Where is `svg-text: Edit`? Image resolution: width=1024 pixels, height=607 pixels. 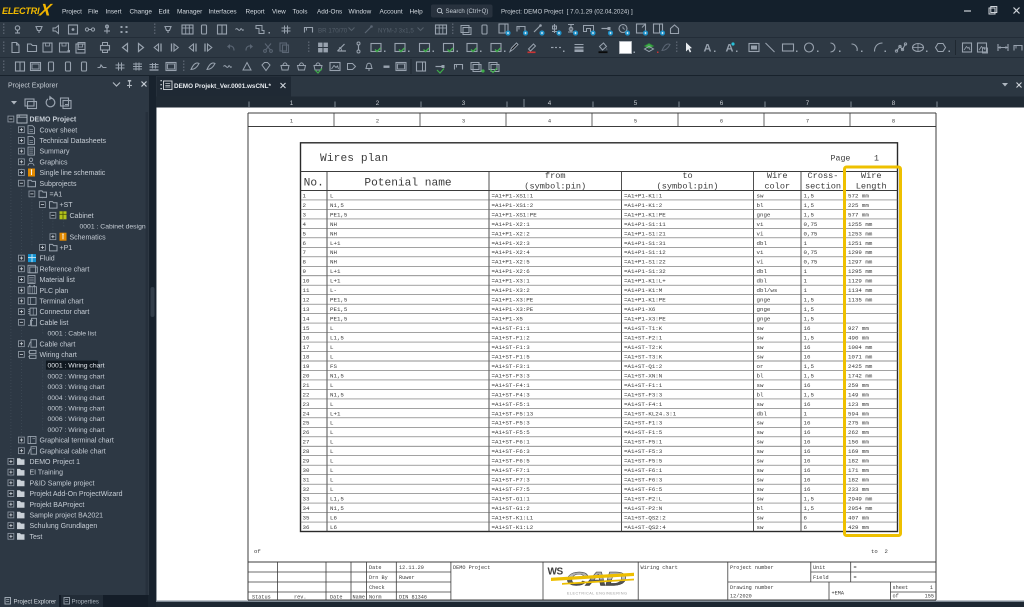
svg-text: Edit is located at coordinates (164, 11).